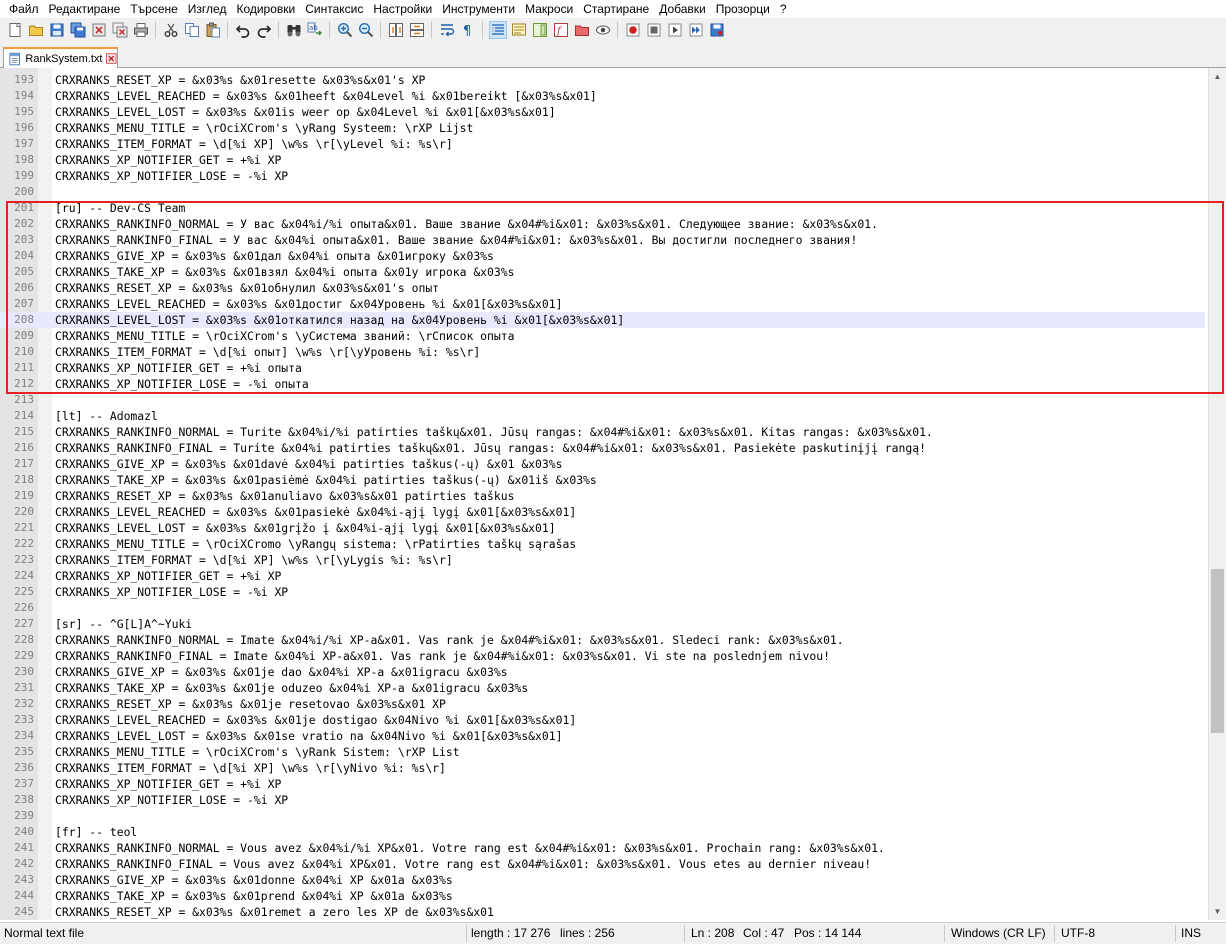 Image resolution: width=1226 pixels, height=944 pixels. I want to click on menu-item-1: Редактиране, so click(85, 9).